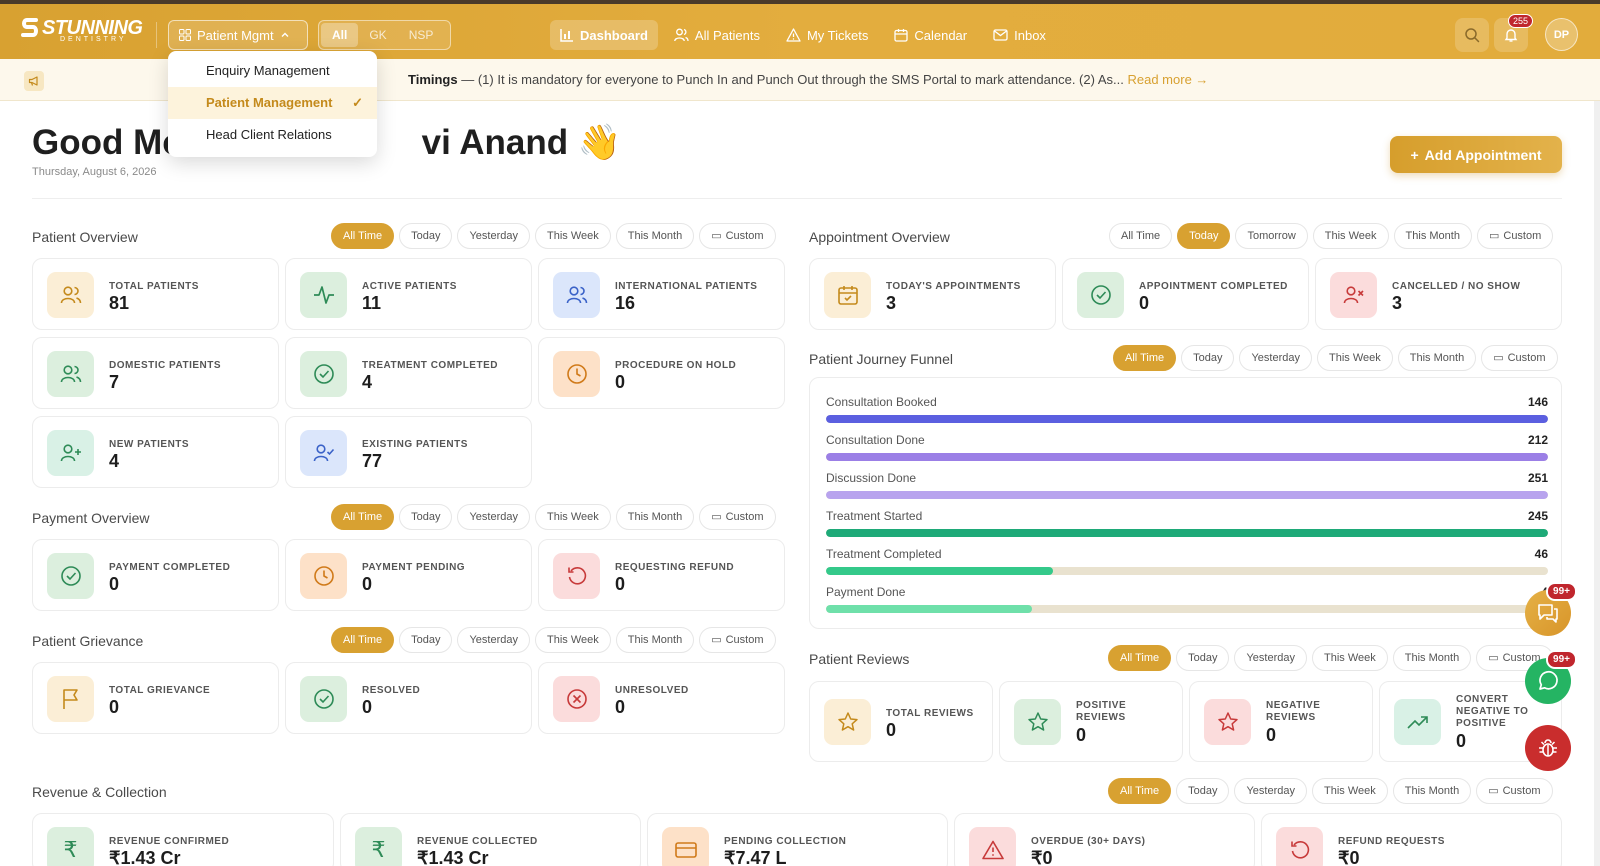  I want to click on stat-card-active-patients: ACTIVE PATIENTS 11, so click(408, 294).